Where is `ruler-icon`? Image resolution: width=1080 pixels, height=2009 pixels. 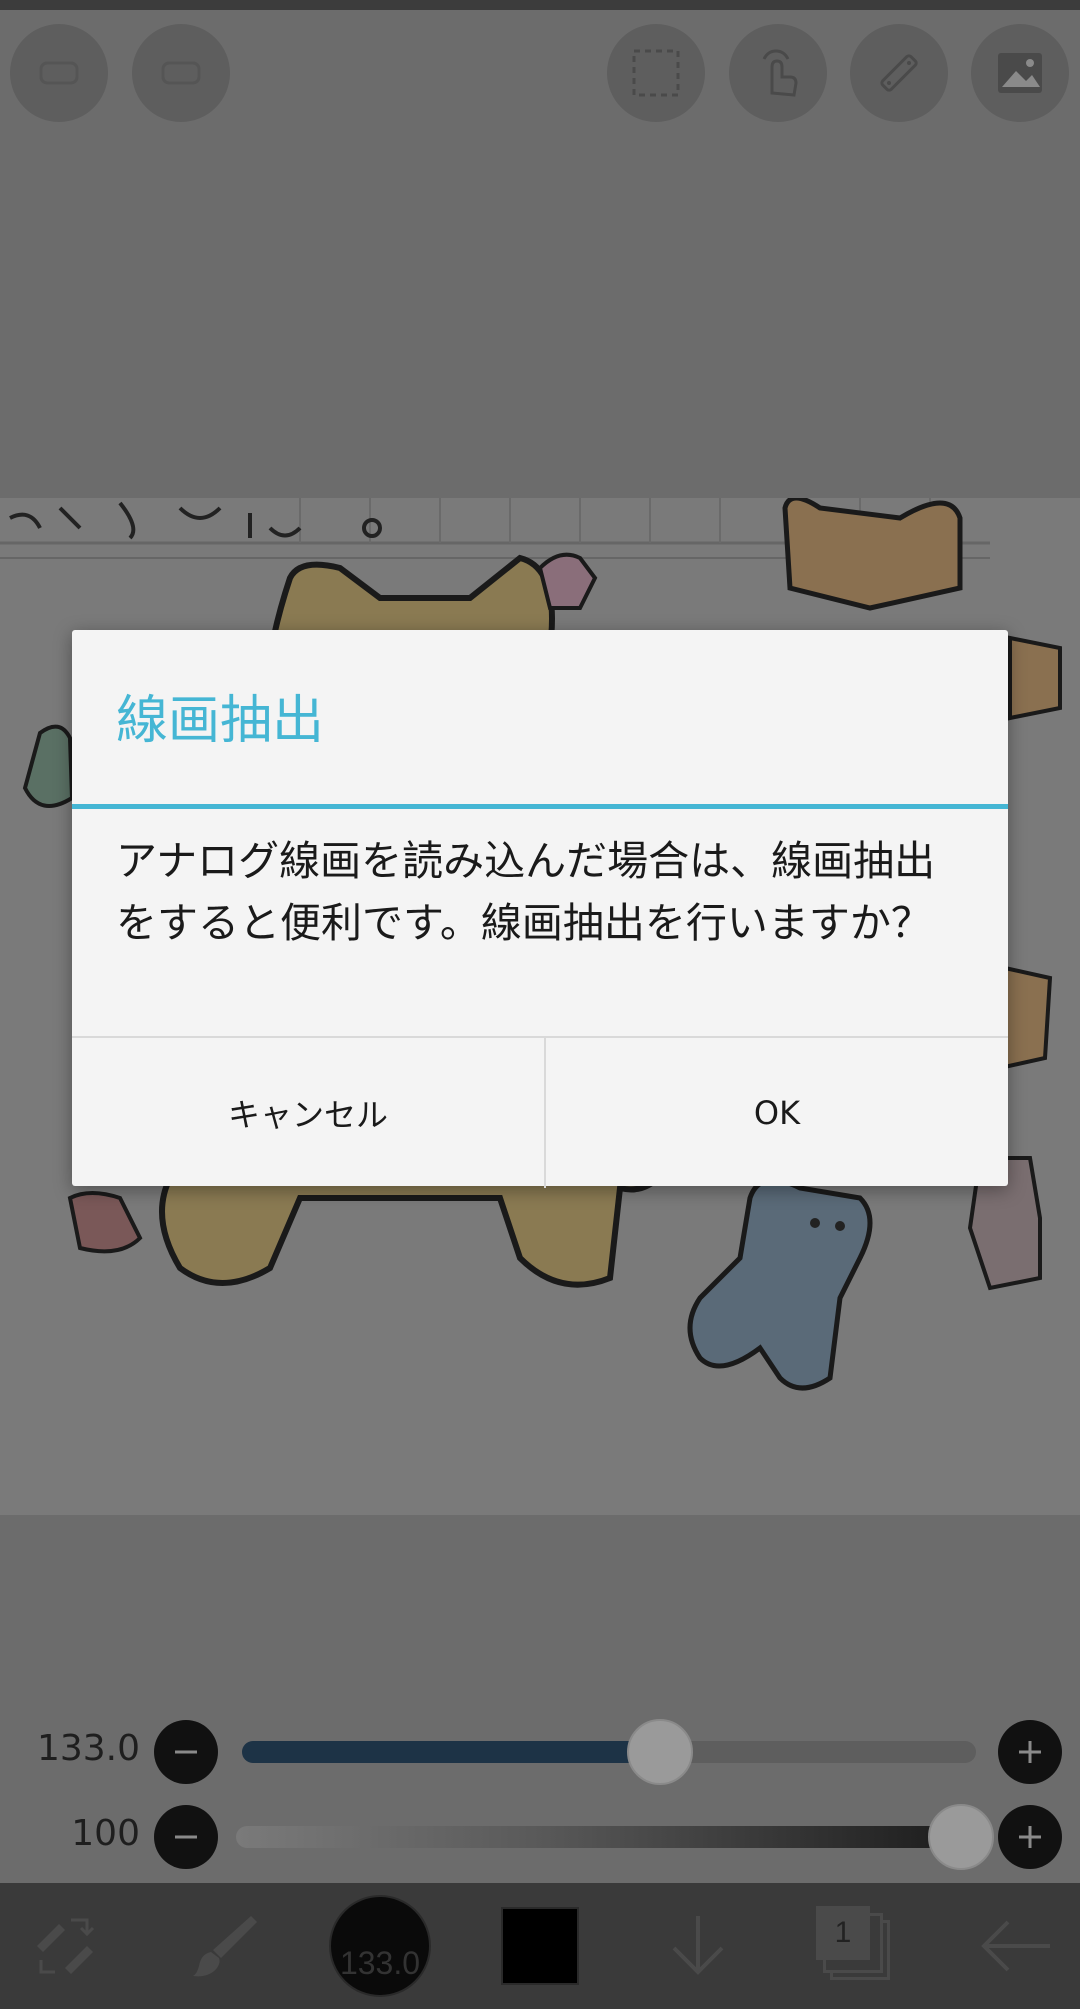 ruler-icon is located at coordinates (899, 73).